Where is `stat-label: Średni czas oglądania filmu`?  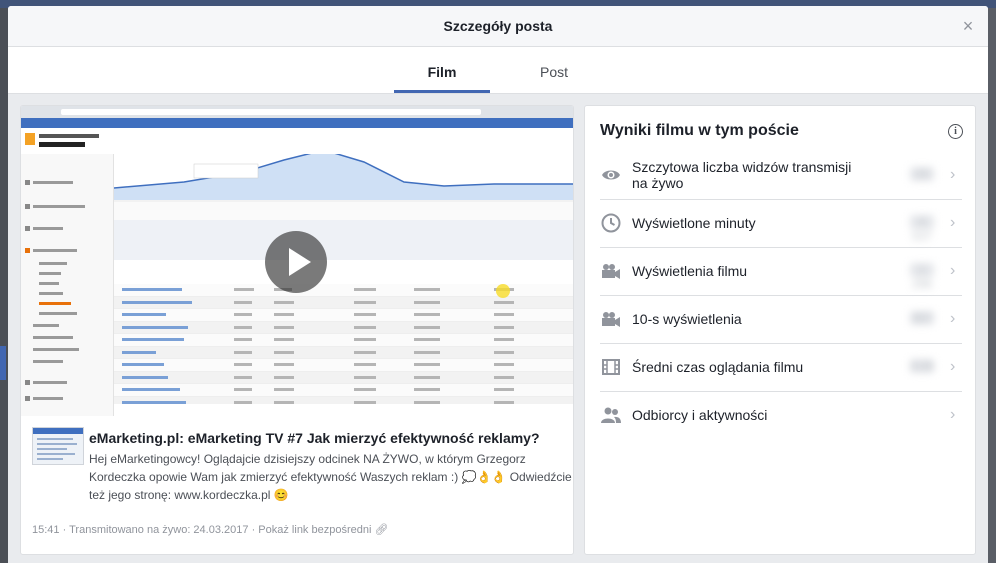 stat-label: Średni czas oglądania filmu is located at coordinates (718, 367).